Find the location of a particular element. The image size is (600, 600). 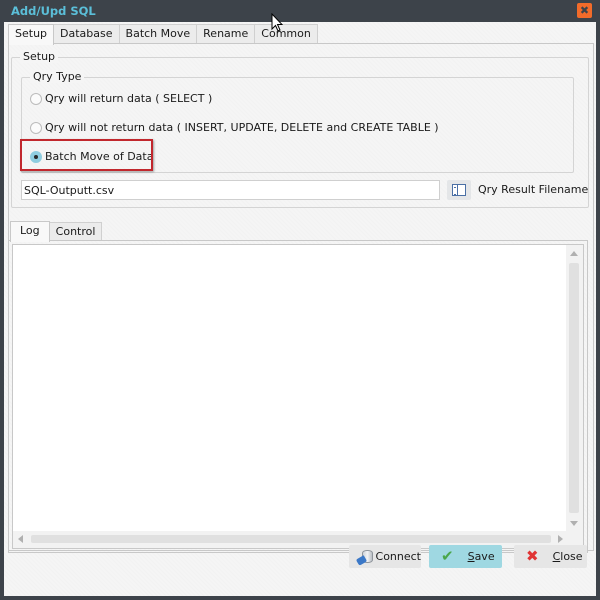

setup-group-label: Setup is located at coordinates (39, 56).